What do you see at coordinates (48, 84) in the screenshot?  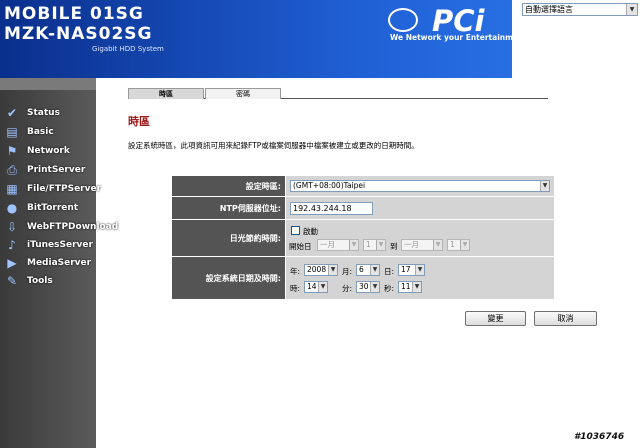 I see `sidebar-divider` at bounding box center [48, 84].